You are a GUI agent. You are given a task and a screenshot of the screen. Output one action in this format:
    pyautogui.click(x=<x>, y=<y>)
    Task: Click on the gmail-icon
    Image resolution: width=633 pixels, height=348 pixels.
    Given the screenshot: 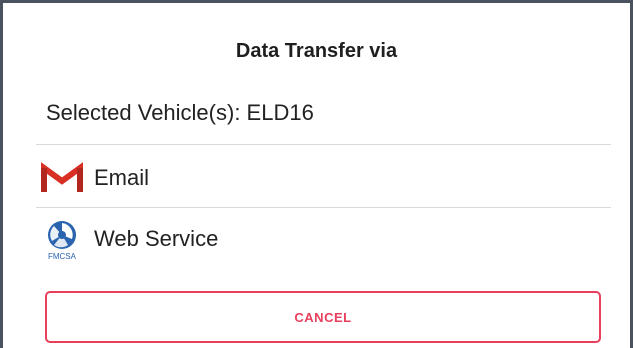 What is the action you would take?
    pyautogui.click(x=62, y=178)
    